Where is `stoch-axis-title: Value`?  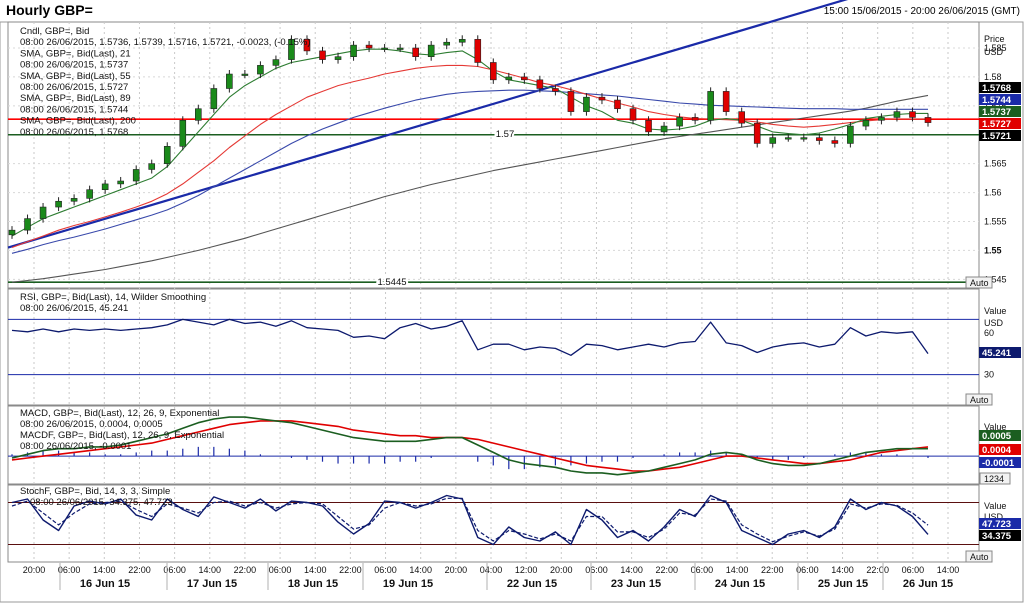 stoch-axis-title: Value is located at coordinates (995, 506).